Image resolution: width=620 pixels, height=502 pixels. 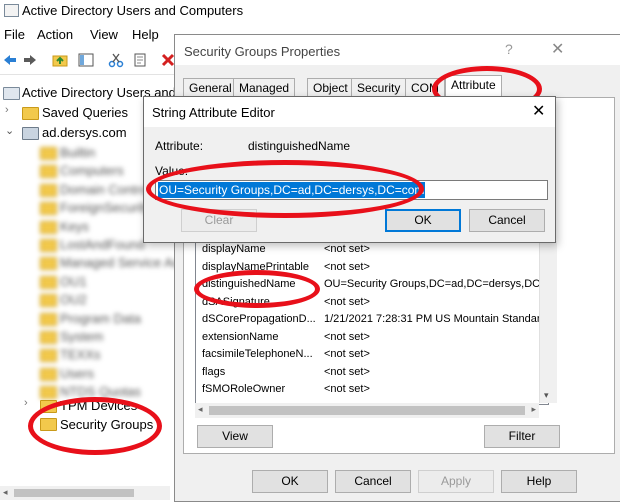 What do you see at coordinates (539, 481) in the screenshot?
I see `help-button: Help` at bounding box center [539, 481].